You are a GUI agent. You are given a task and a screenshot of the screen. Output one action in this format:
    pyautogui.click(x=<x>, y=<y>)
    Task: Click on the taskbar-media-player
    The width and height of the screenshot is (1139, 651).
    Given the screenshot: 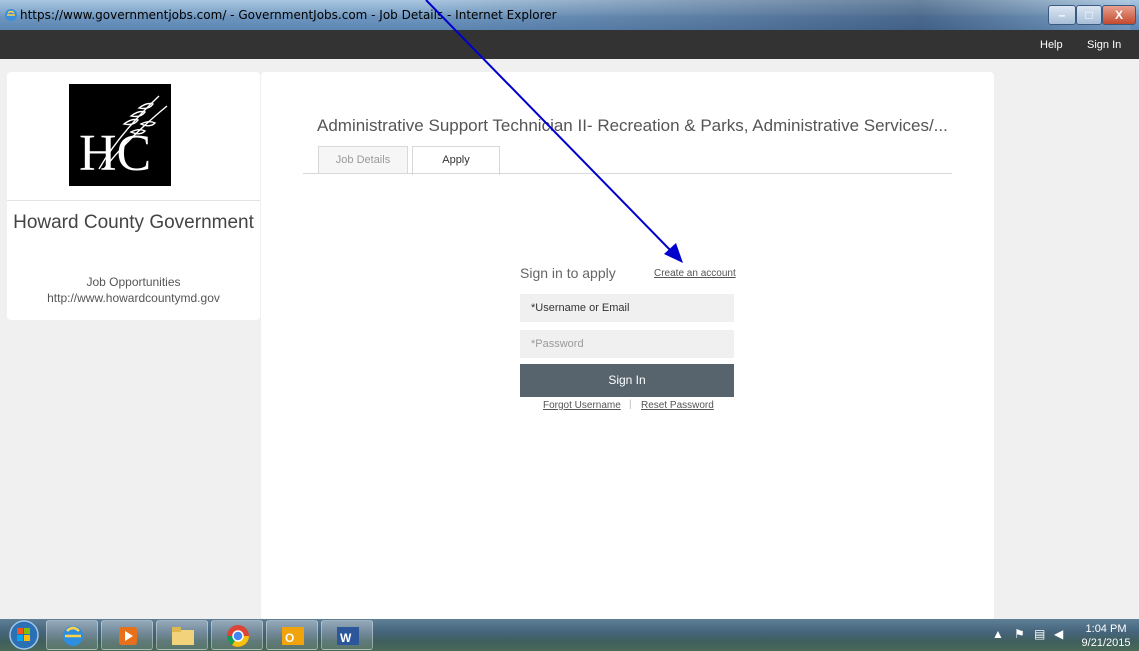 What is the action you would take?
    pyautogui.click(x=127, y=635)
    